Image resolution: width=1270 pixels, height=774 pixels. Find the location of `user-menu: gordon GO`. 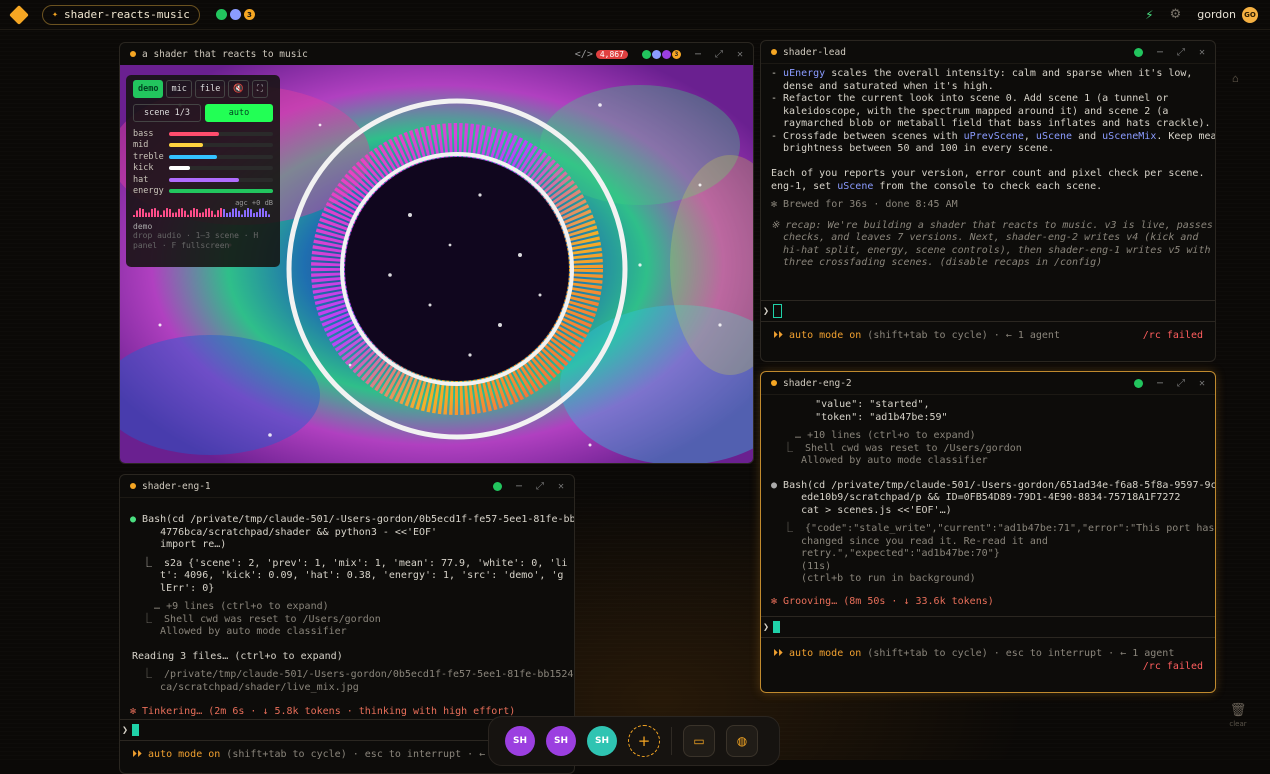

user-menu: gordon GO is located at coordinates (1227, 14).